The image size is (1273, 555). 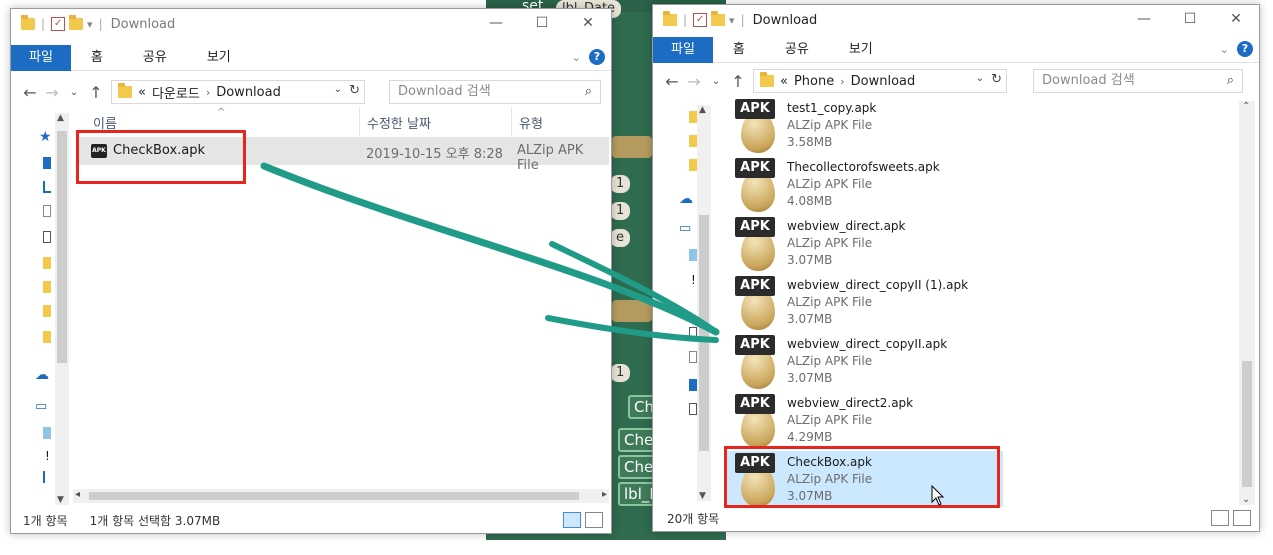 I want to click on horizontal-scrollbar: ◂ ▸, so click(x=341, y=496).